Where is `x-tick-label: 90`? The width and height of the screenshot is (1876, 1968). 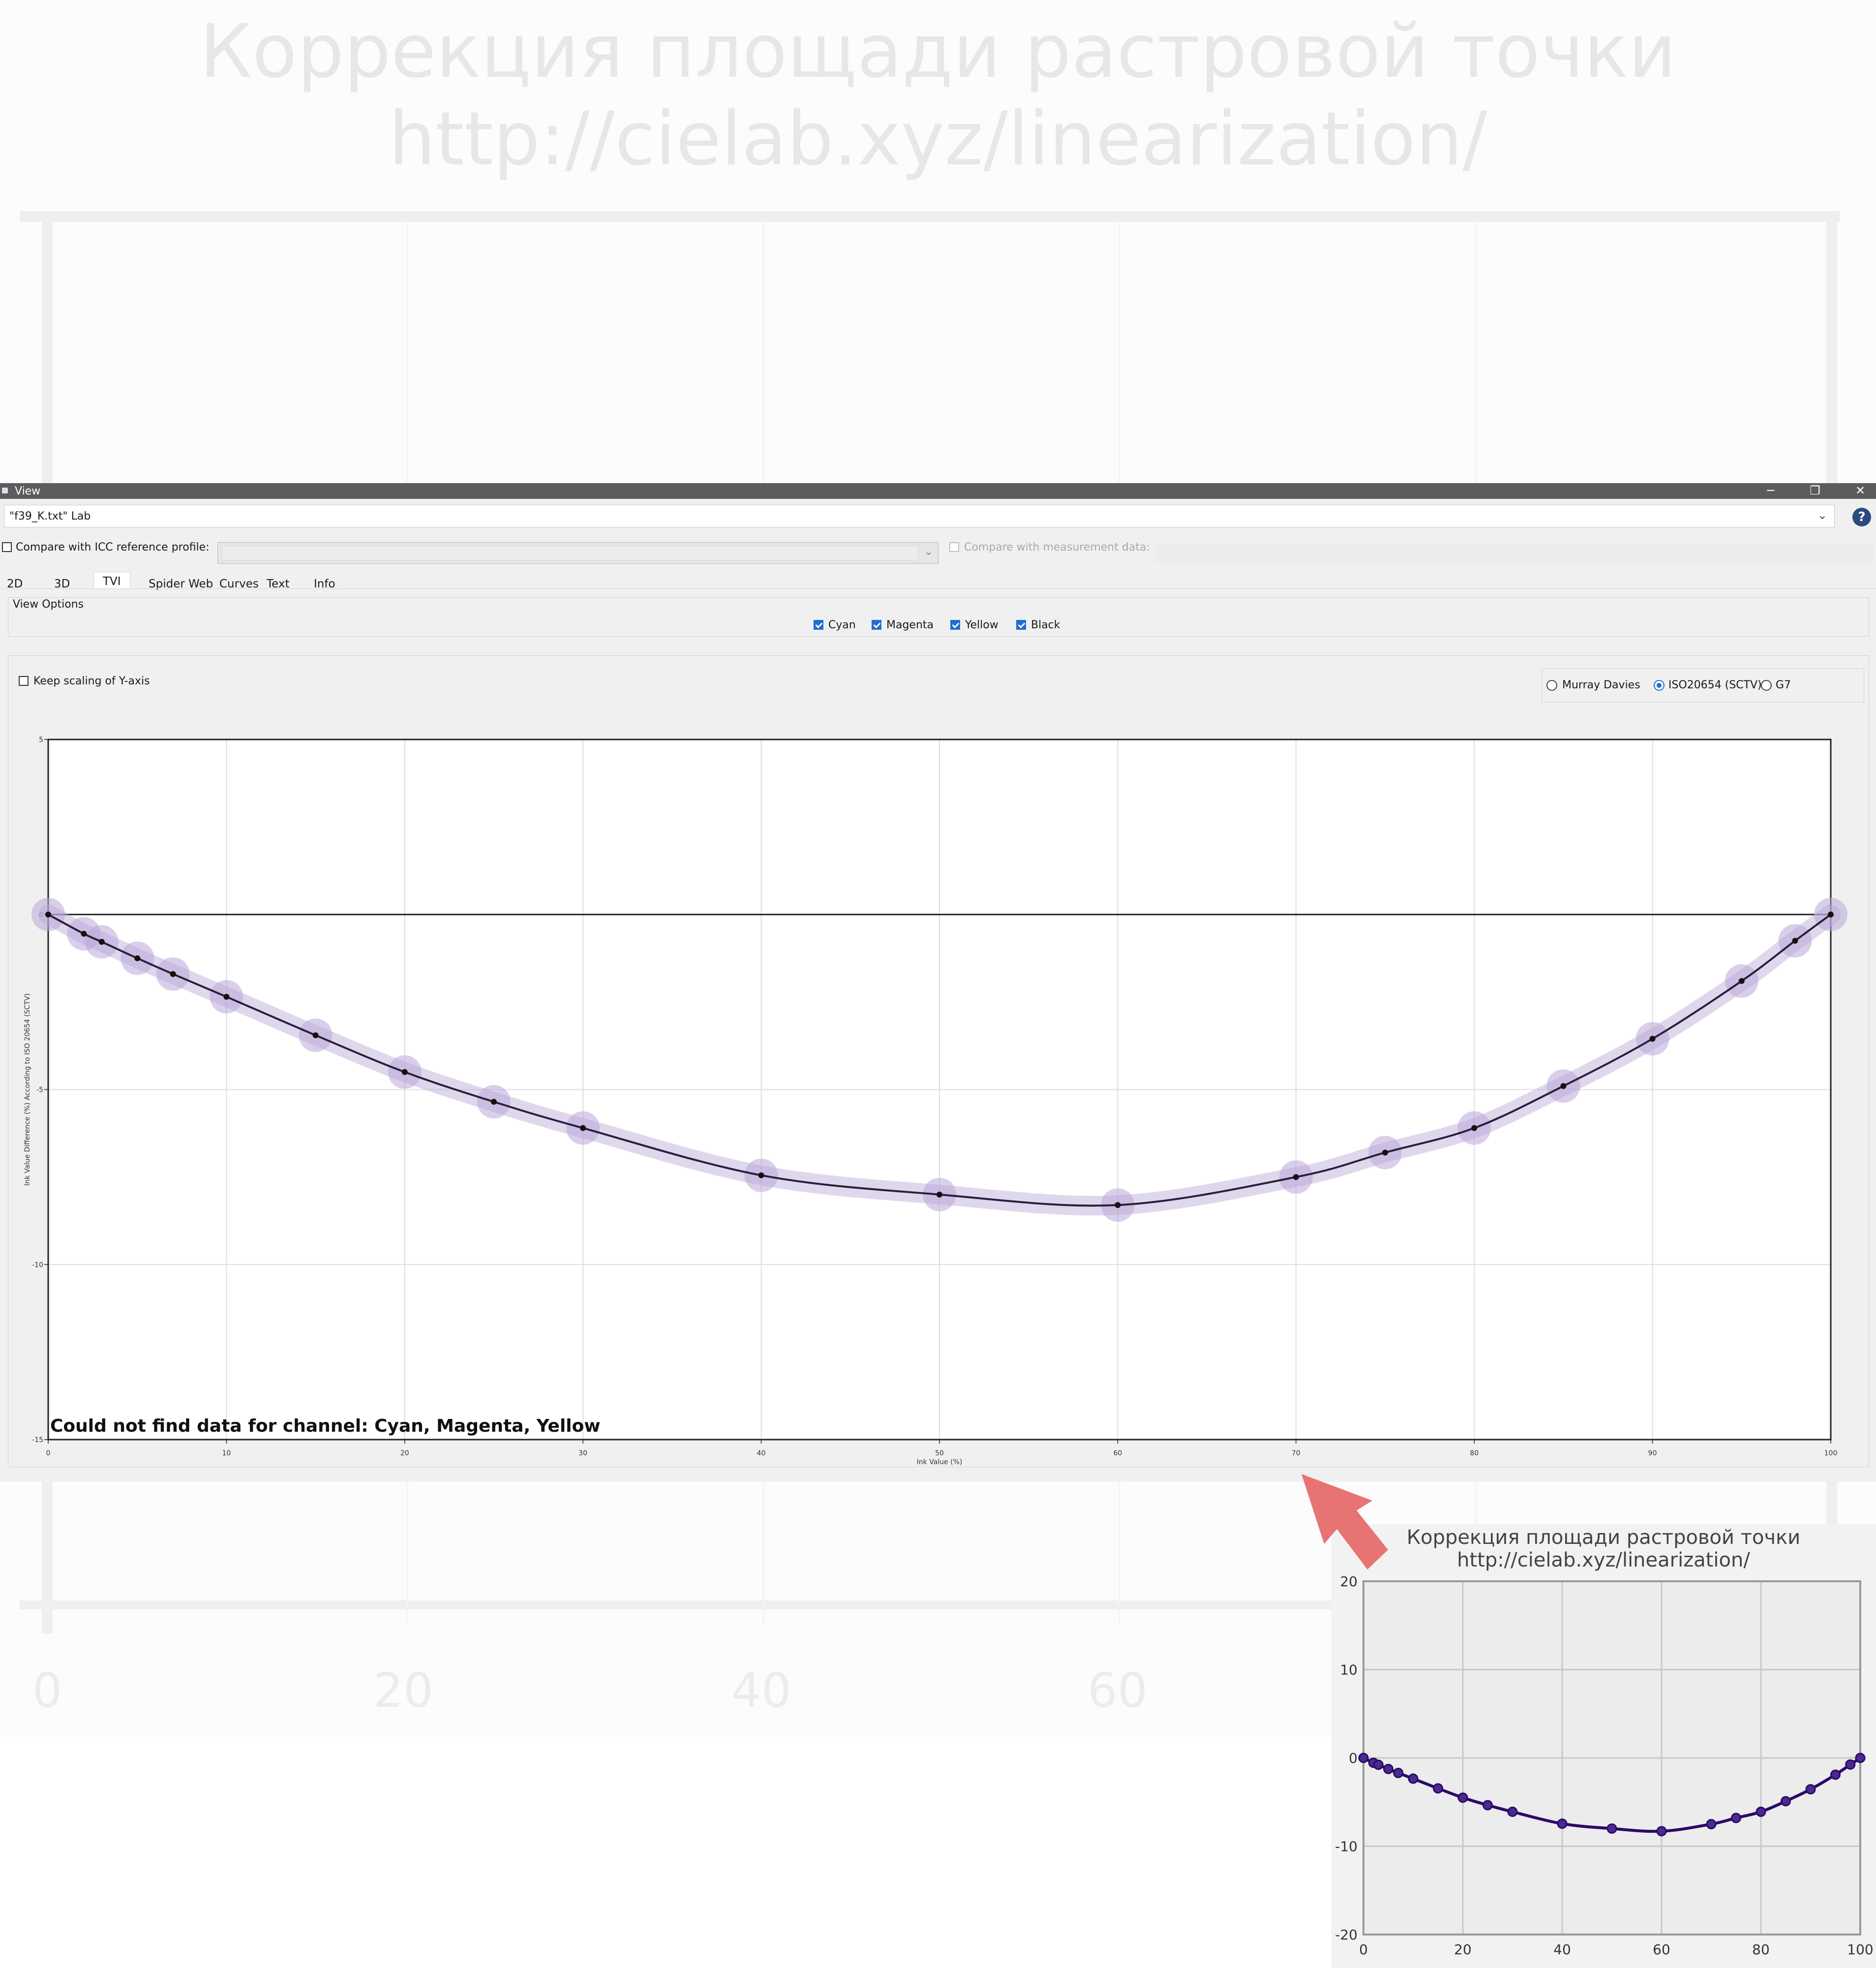
x-tick-label: 90 is located at coordinates (1652, 1453).